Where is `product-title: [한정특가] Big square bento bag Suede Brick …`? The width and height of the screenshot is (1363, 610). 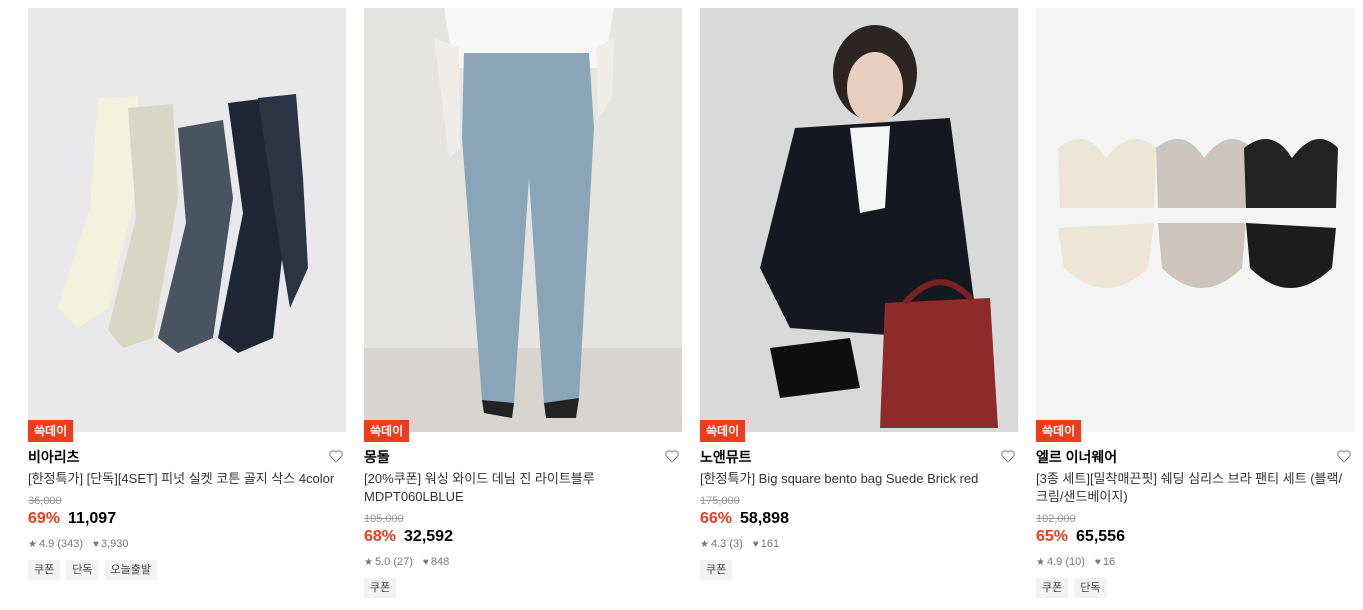 product-title: [한정특가] Big square bento bag Suede Brick … is located at coordinates (859, 479).